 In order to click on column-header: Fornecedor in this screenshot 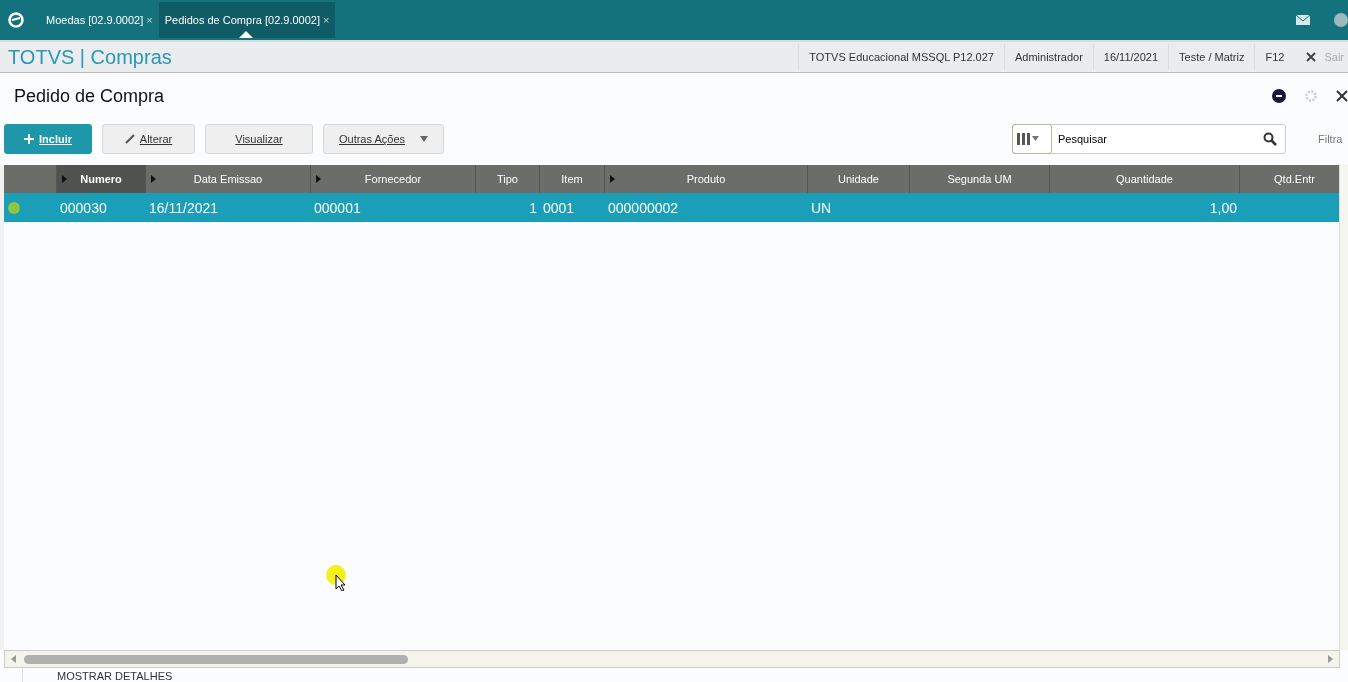, I will do `click(393, 179)`.